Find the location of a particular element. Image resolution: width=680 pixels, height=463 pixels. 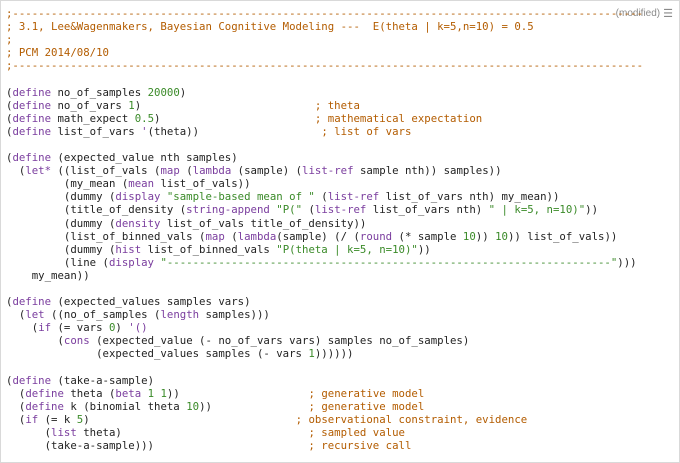

code-line: (take-a-sample))) ; recursive call is located at coordinates (324, 445).